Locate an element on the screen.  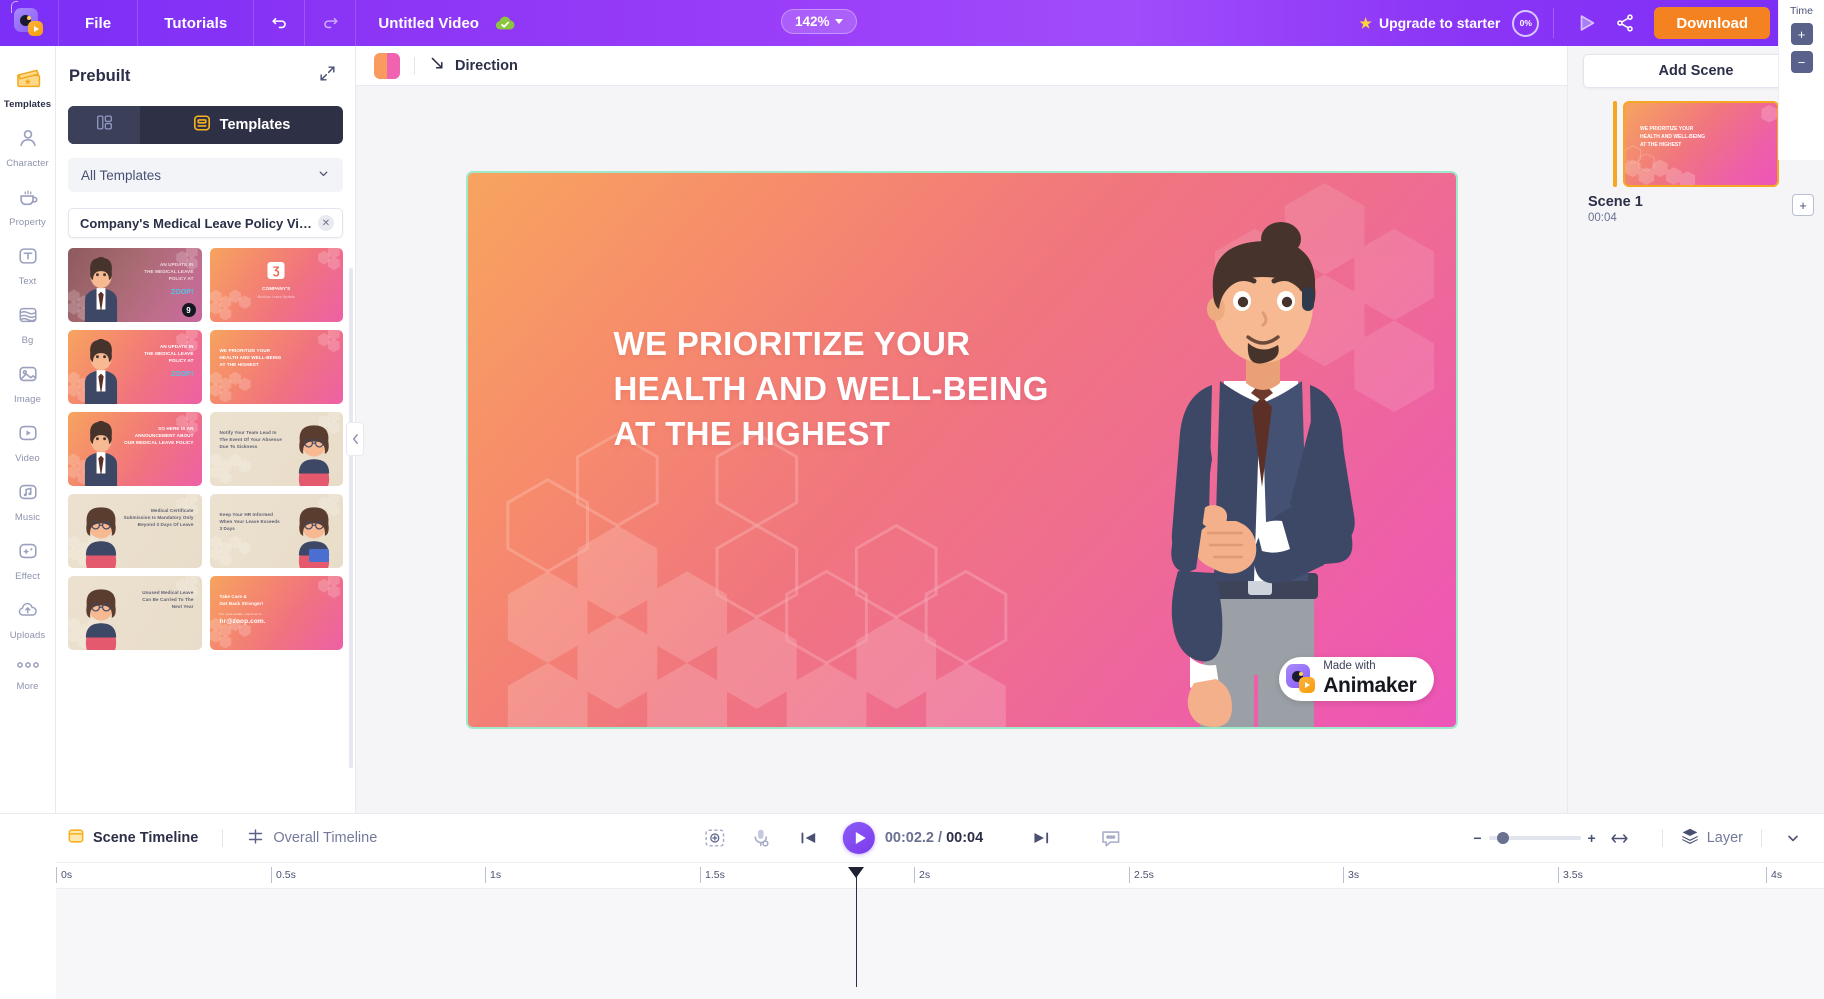
template-text-line: AT THE HIGHEST is located at coordinates (239, 364).